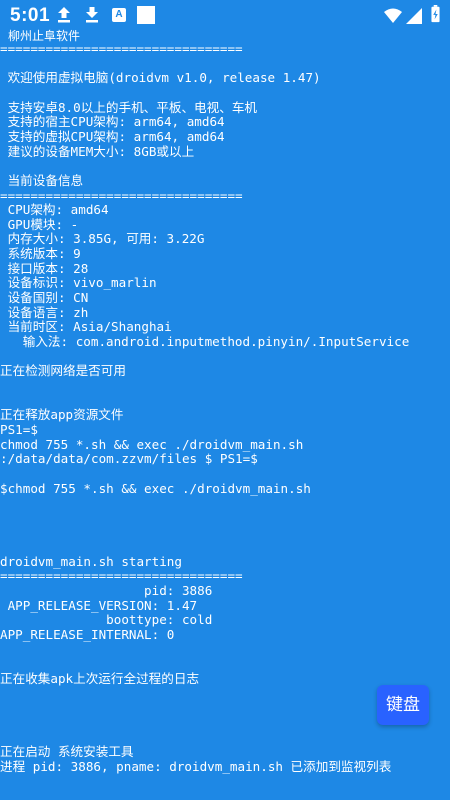  I want to click on console-line: droidvm_main.sh starting, so click(91, 561).